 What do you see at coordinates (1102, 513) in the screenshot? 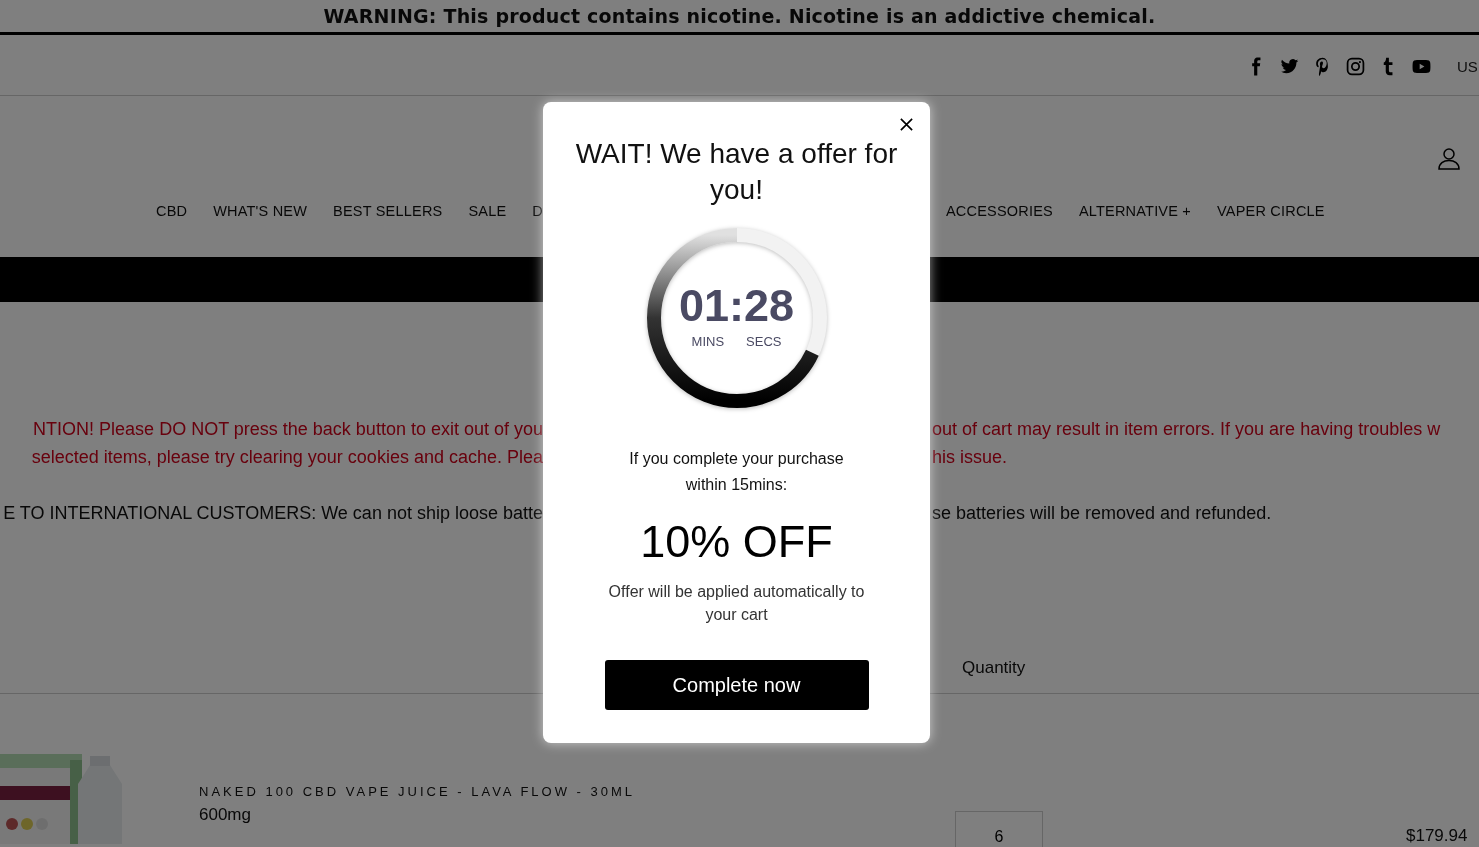
I see `notice-text: se batteries will be removed and refunded.` at bounding box center [1102, 513].